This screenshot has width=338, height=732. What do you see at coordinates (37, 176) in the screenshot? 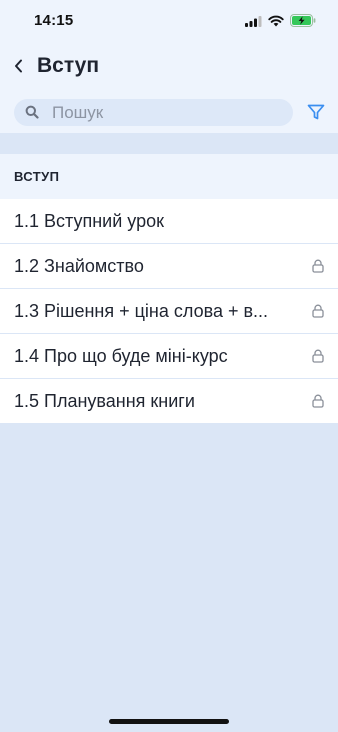
I see `section-label: ВСТУП` at bounding box center [37, 176].